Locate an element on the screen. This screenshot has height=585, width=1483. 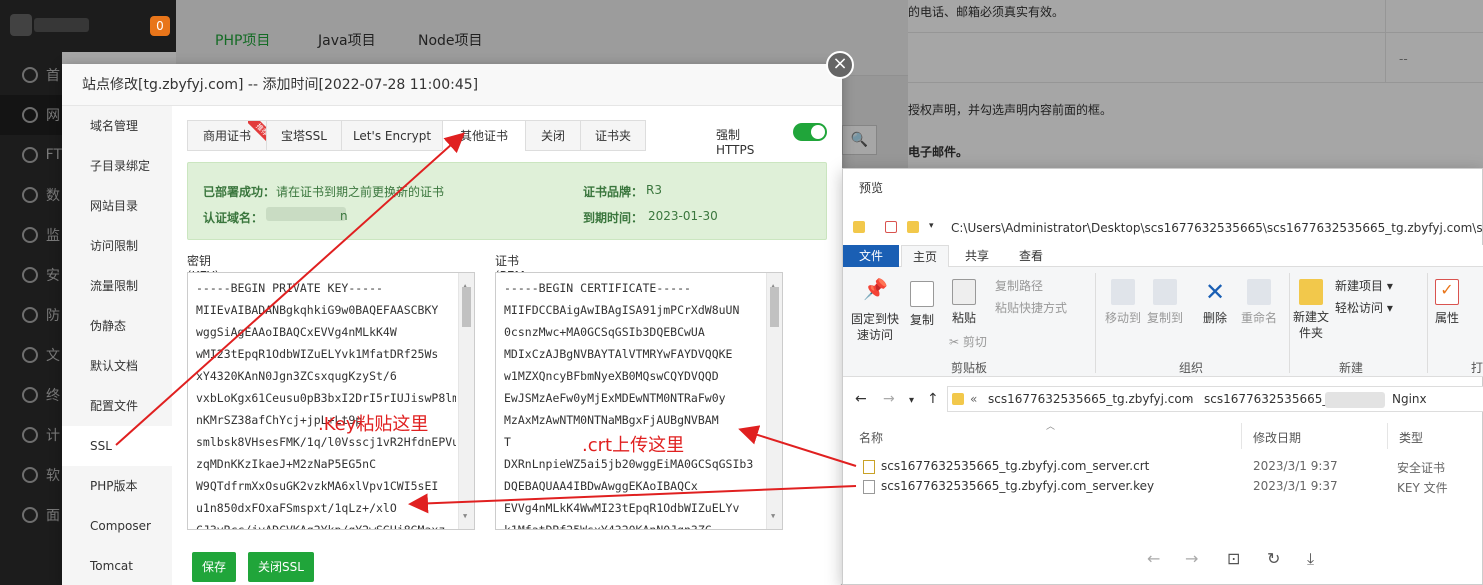
copy-to-button: 复制到 is located at coordinates (1165, 302).